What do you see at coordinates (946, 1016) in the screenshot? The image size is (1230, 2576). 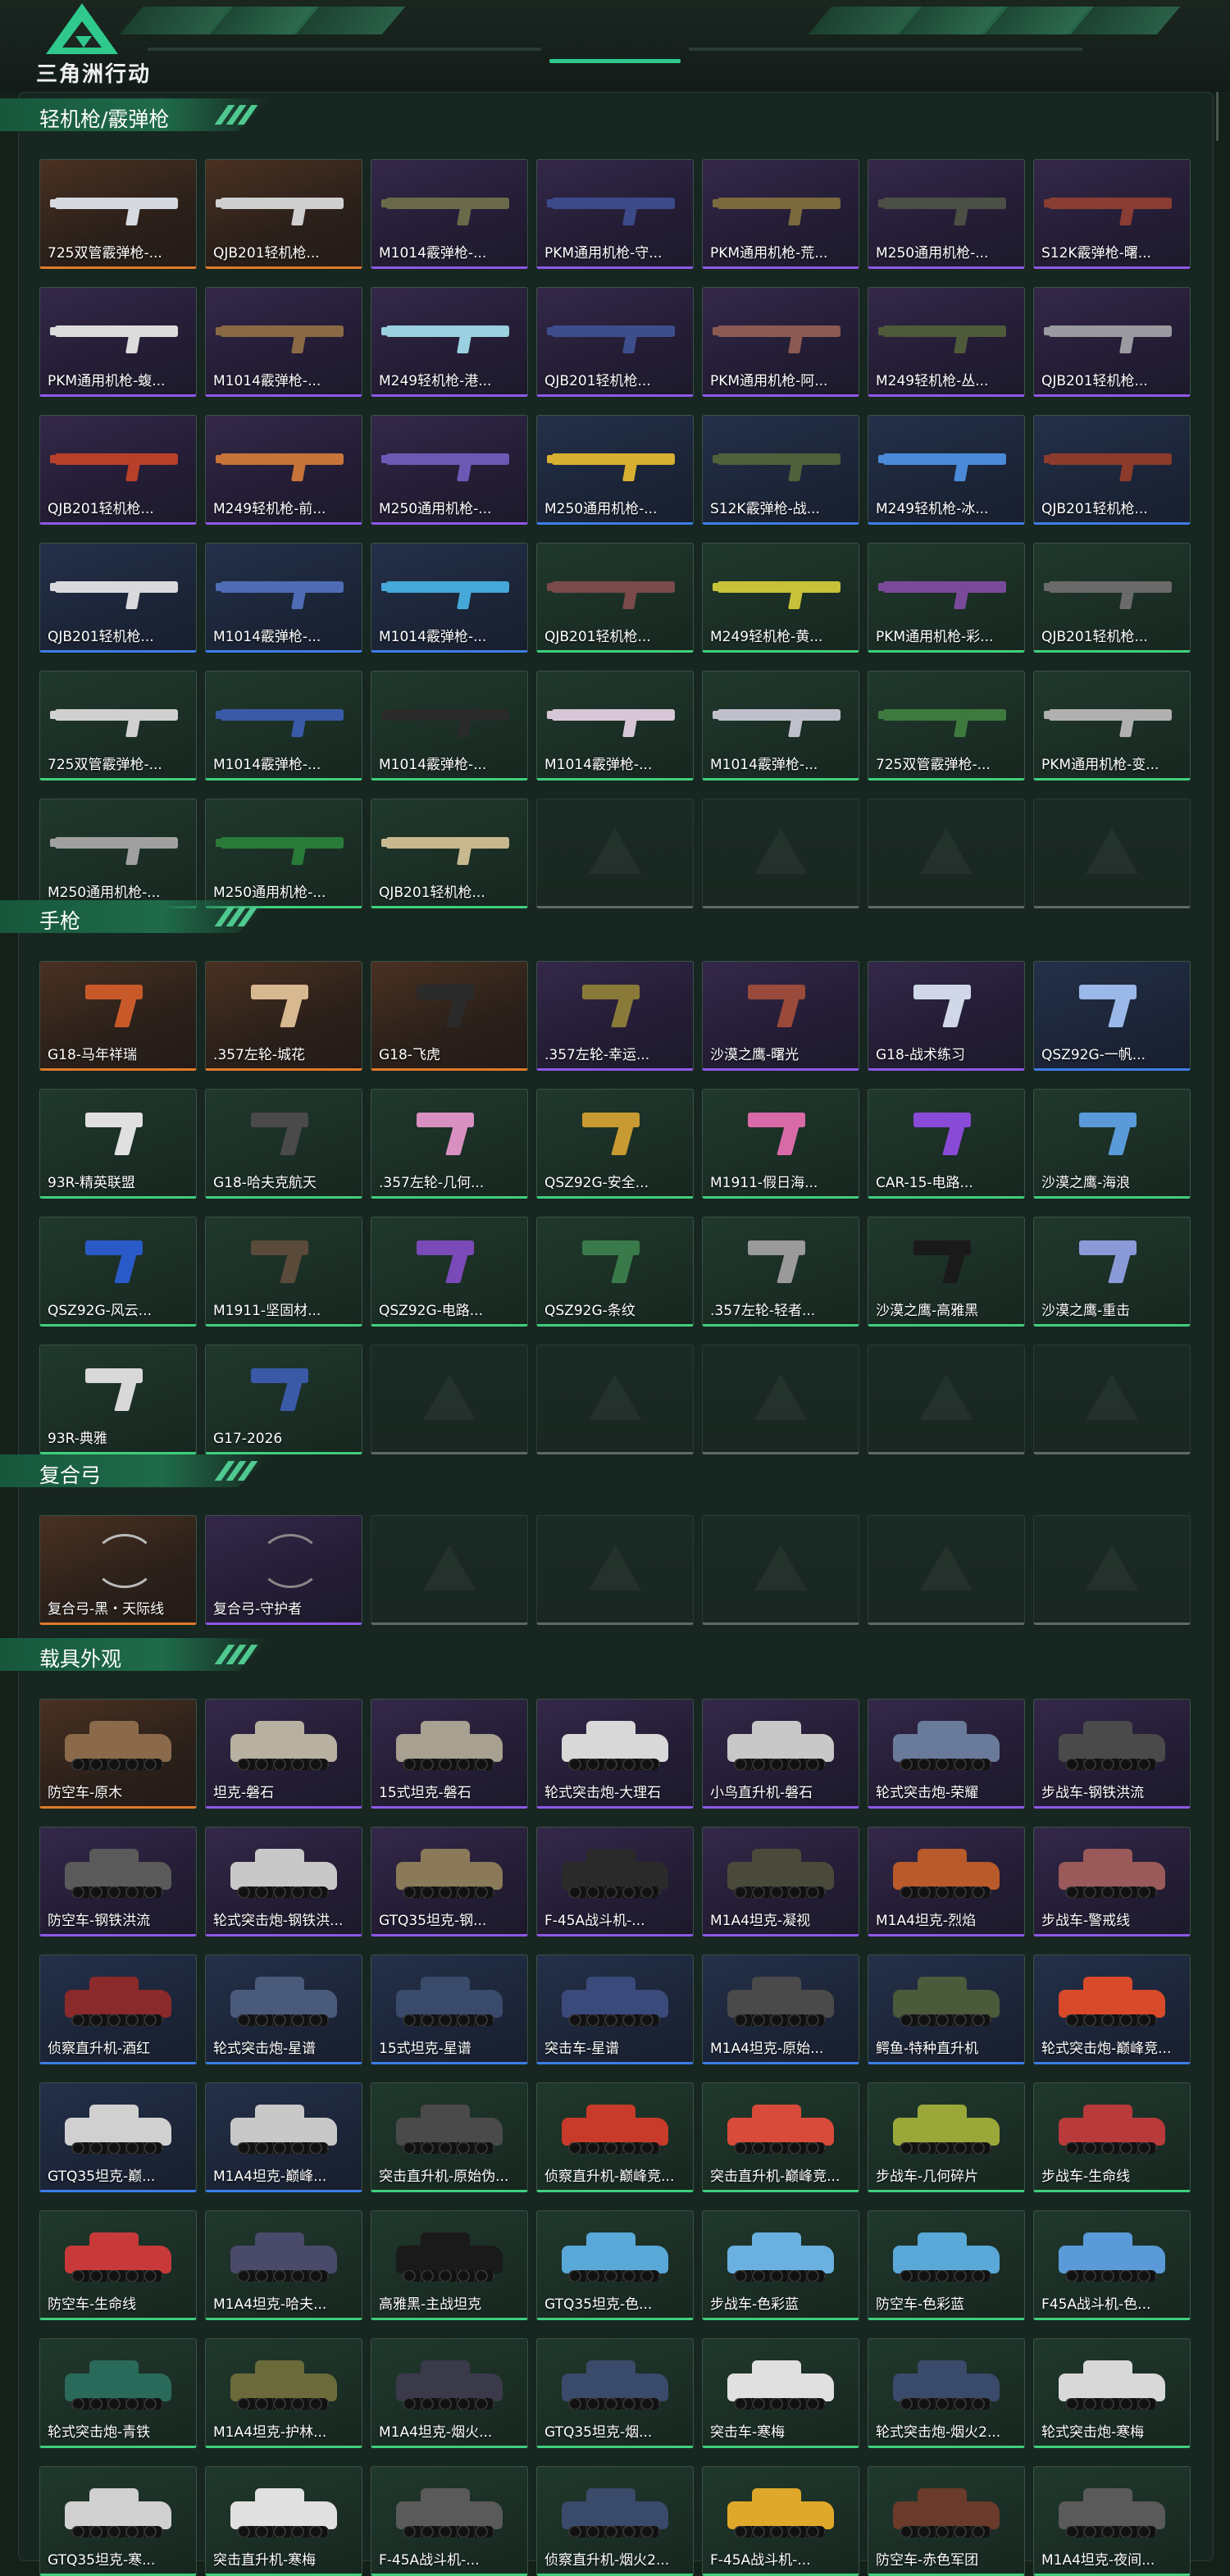 I see `skin-card: G18-战术练习` at bounding box center [946, 1016].